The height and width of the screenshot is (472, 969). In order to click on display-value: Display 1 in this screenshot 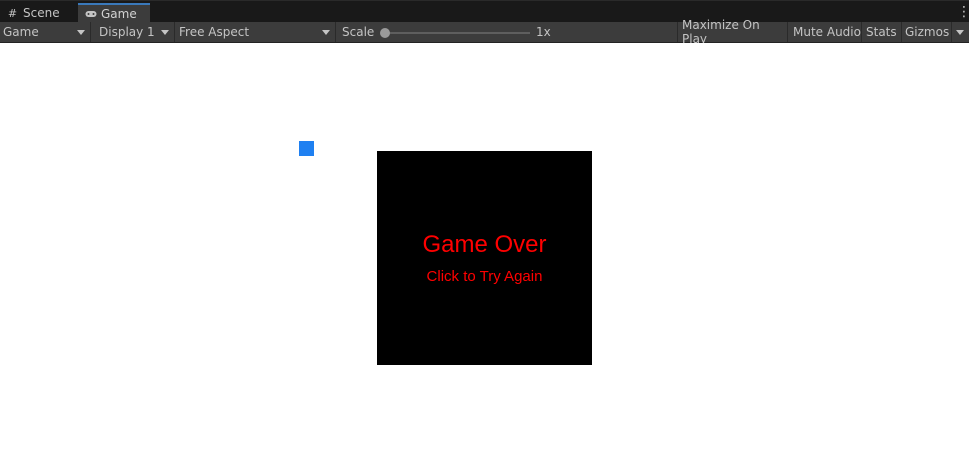, I will do `click(127, 32)`.